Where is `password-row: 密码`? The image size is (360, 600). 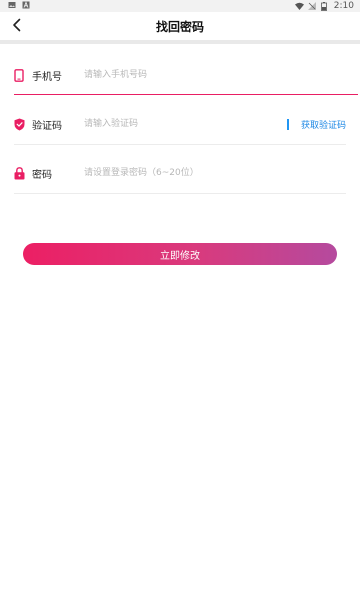
password-row: 密码 is located at coordinates (180, 173).